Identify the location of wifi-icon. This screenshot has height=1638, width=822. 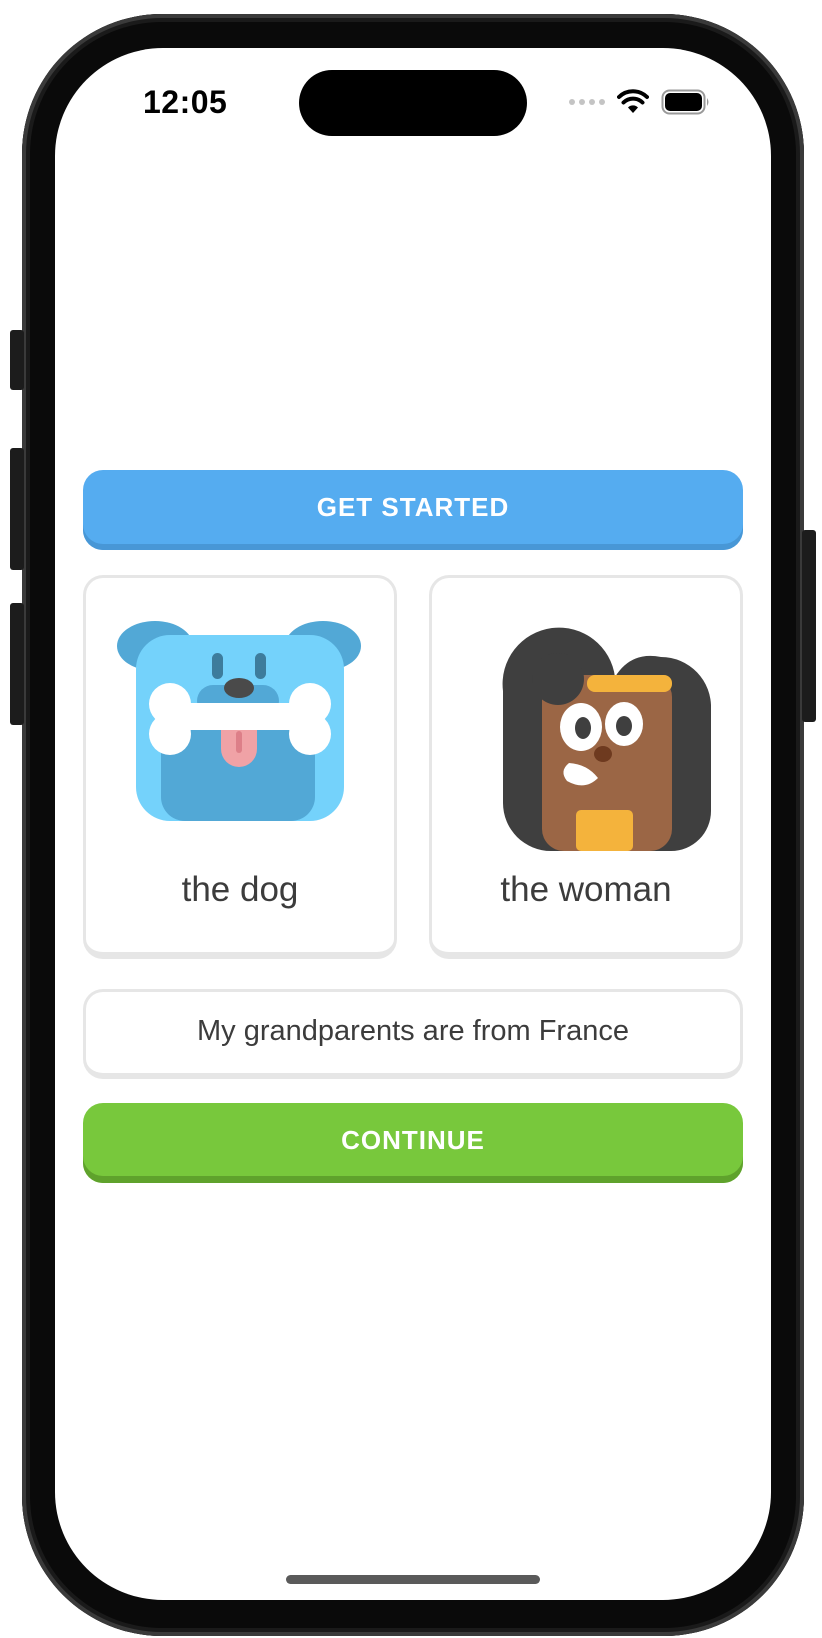
(633, 101).